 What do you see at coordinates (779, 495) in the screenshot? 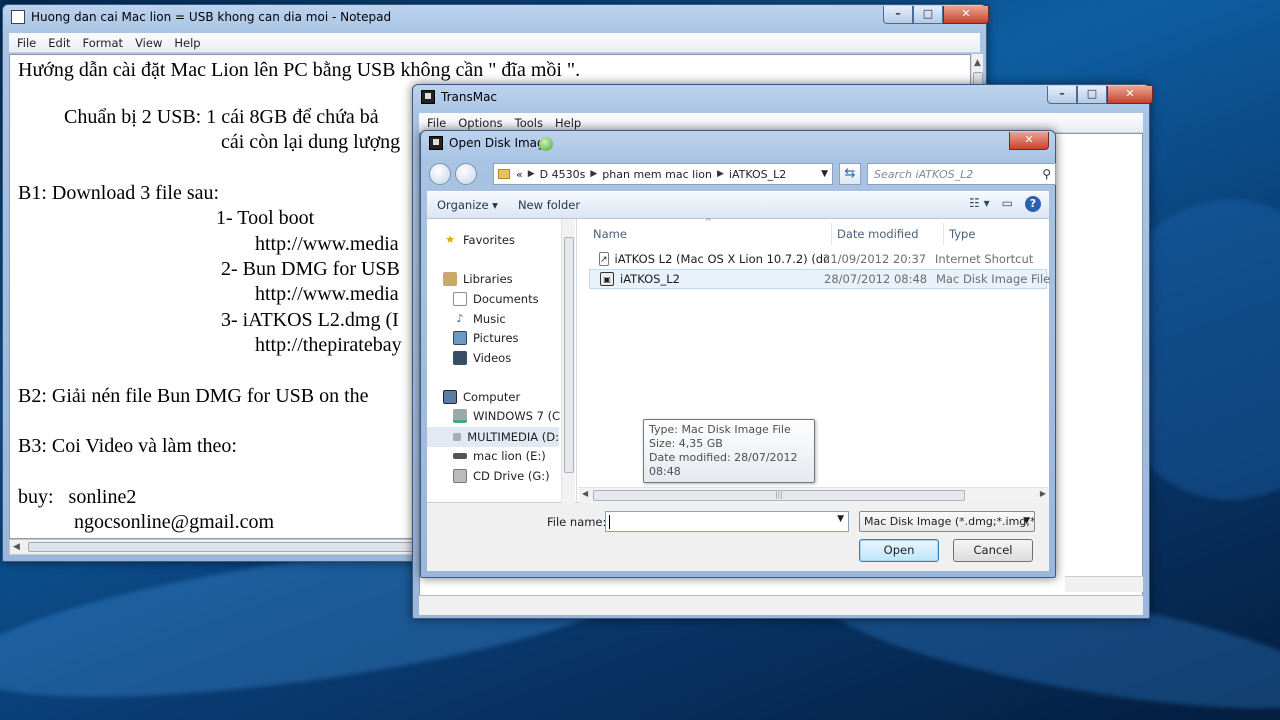
I see `scroll-thumb: |||` at bounding box center [779, 495].